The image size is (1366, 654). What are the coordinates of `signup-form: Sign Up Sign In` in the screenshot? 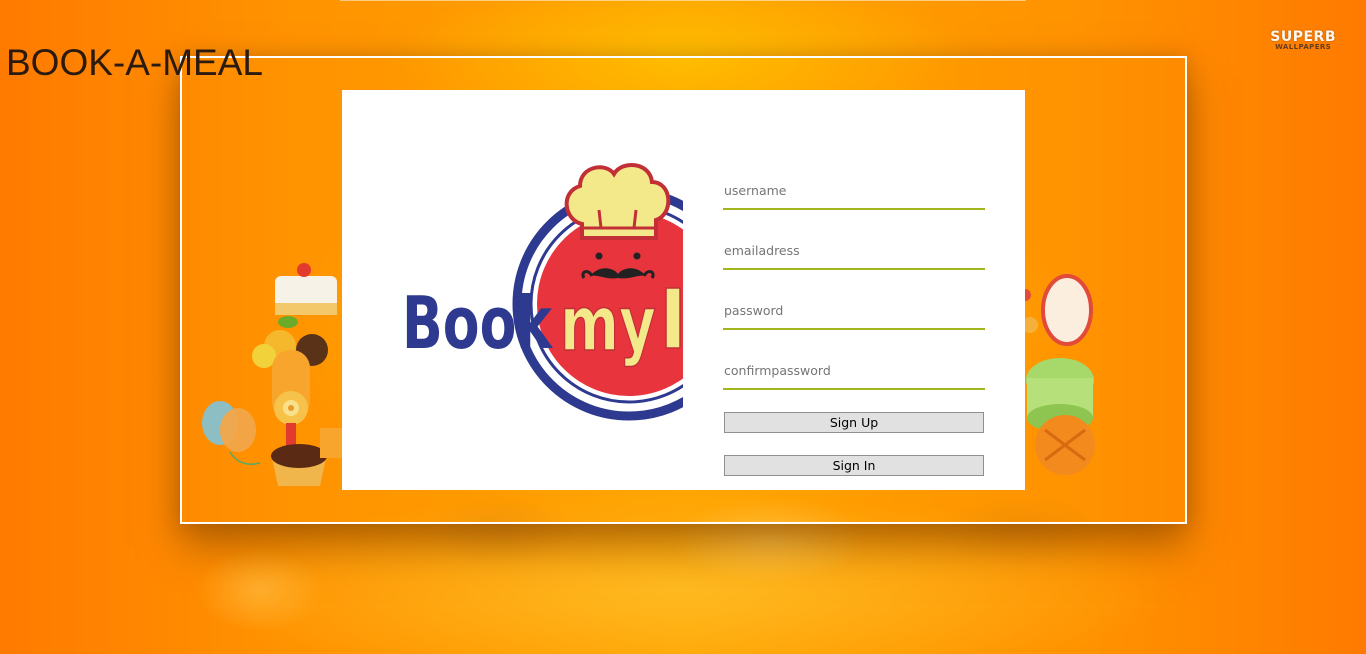 It's located at (854, 324).